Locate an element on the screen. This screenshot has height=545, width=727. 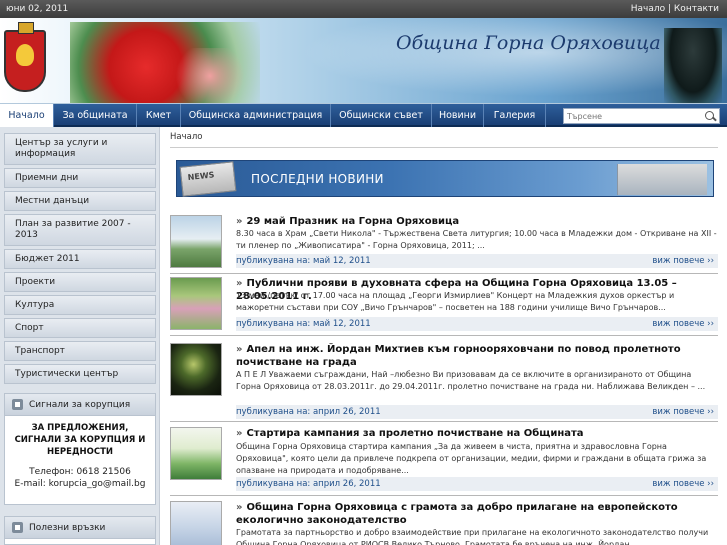
home-link: Начало is located at coordinates (648, 9).